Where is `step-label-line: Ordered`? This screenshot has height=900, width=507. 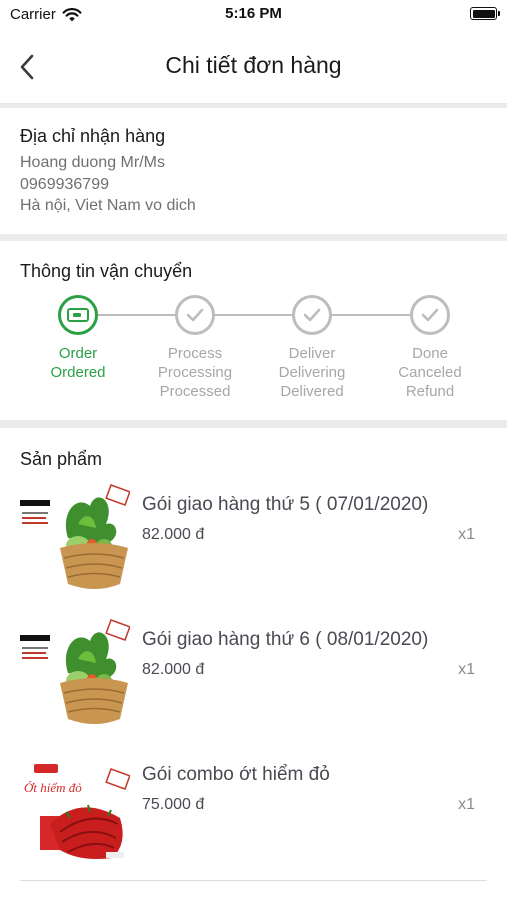 step-label-line: Ordered is located at coordinates (78, 372).